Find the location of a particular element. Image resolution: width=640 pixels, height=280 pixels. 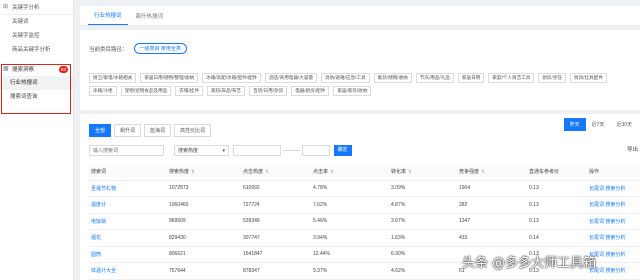

keyword-link: 烟花 is located at coordinates (129, 237).